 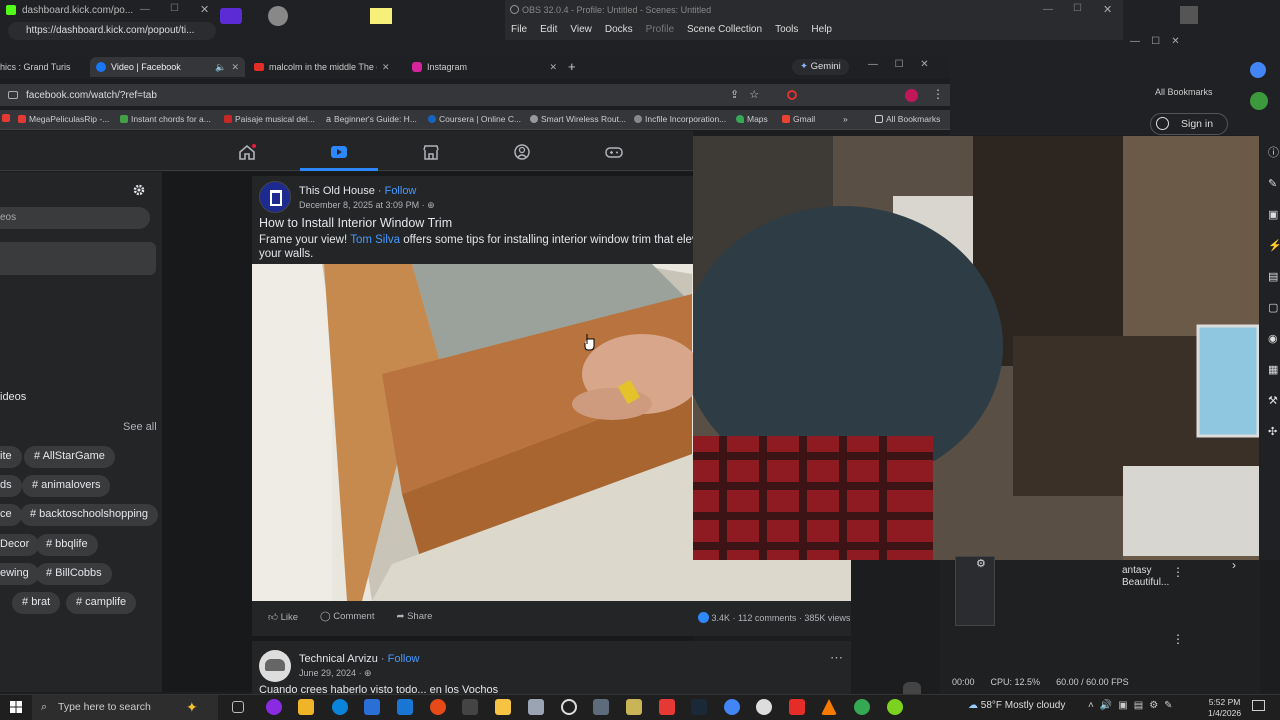 I want to click on mention-link: Tom Silva, so click(x=375, y=240).